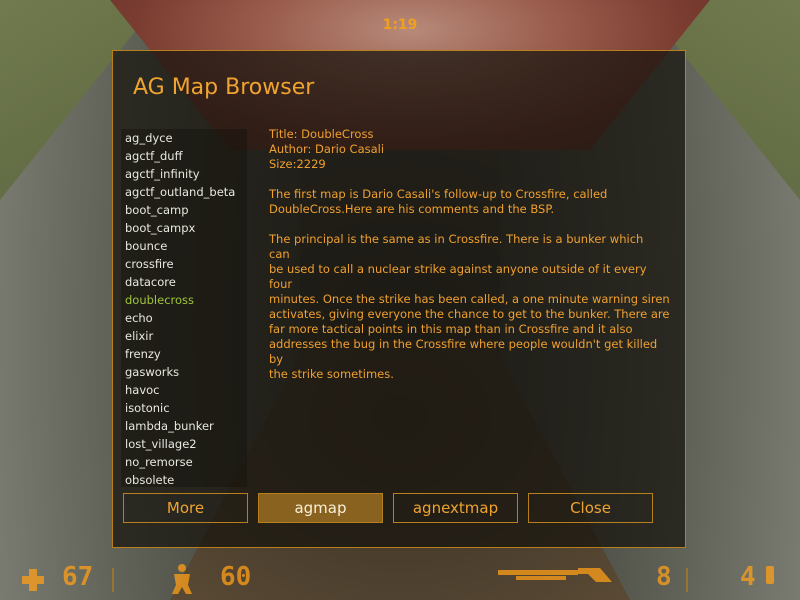 The width and height of the screenshot is (800, 600). Describe the element at coordinates (184, 479) in the screenshot. I see `map-list-item: obsolete` at that location.